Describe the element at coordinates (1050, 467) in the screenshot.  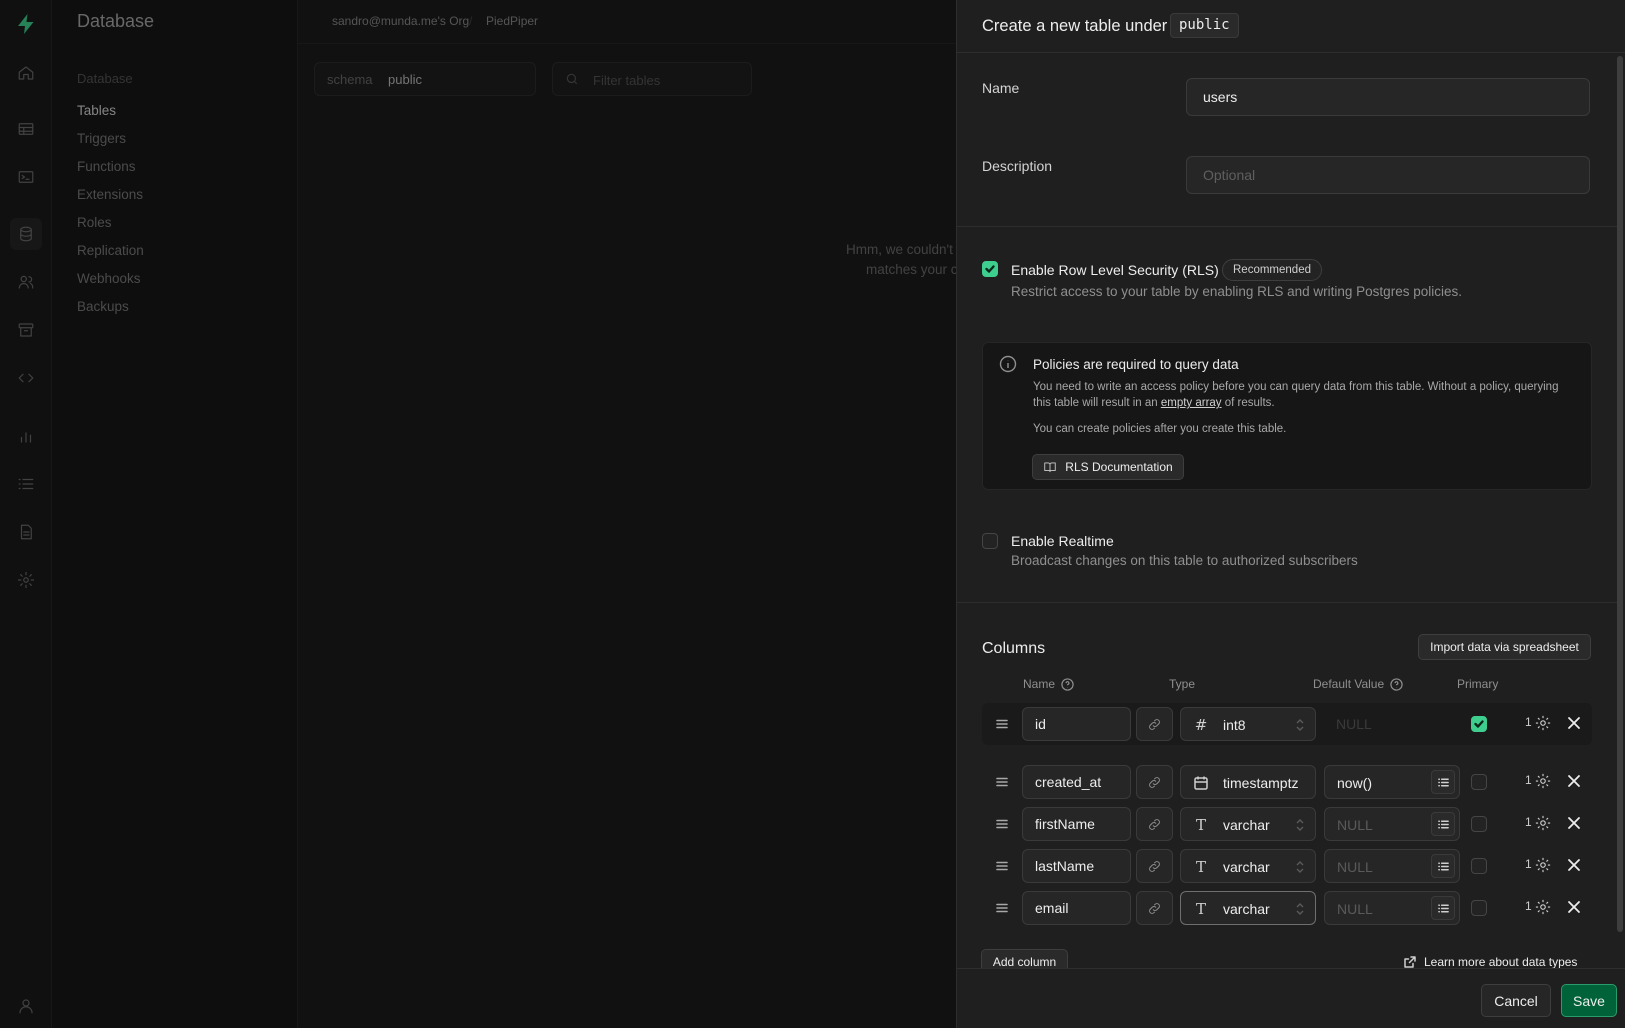
I see `book-icon` at that location.